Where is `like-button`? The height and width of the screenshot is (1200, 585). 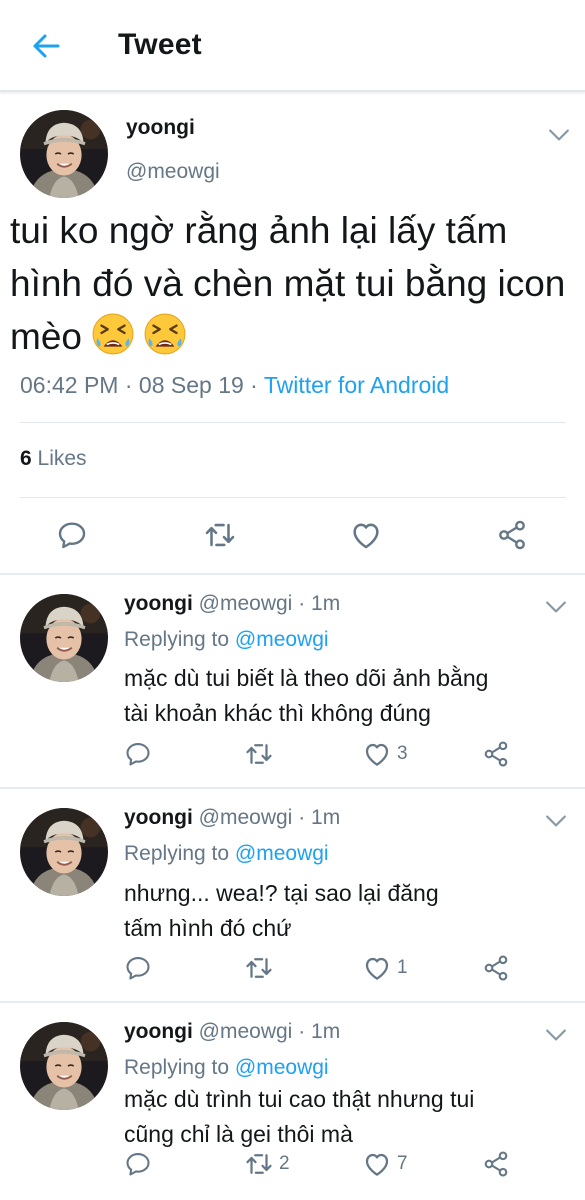 like-button is located at coordinates (366, 535).